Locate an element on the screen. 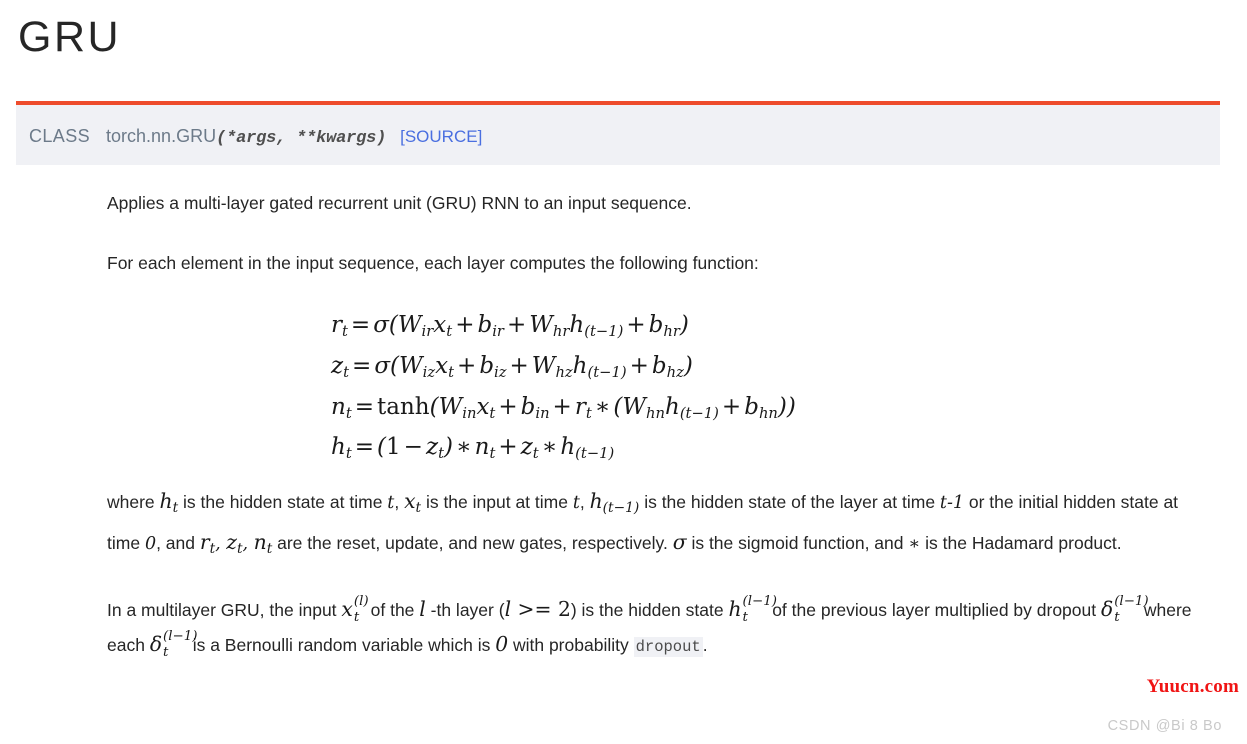 The image size is (1247, 744). math-x-t: xt is located at coordinates (413, 502).